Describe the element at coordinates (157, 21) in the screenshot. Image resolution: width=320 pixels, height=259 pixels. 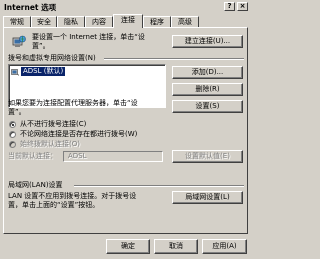
I see `tab-programs: 程序` at that location.